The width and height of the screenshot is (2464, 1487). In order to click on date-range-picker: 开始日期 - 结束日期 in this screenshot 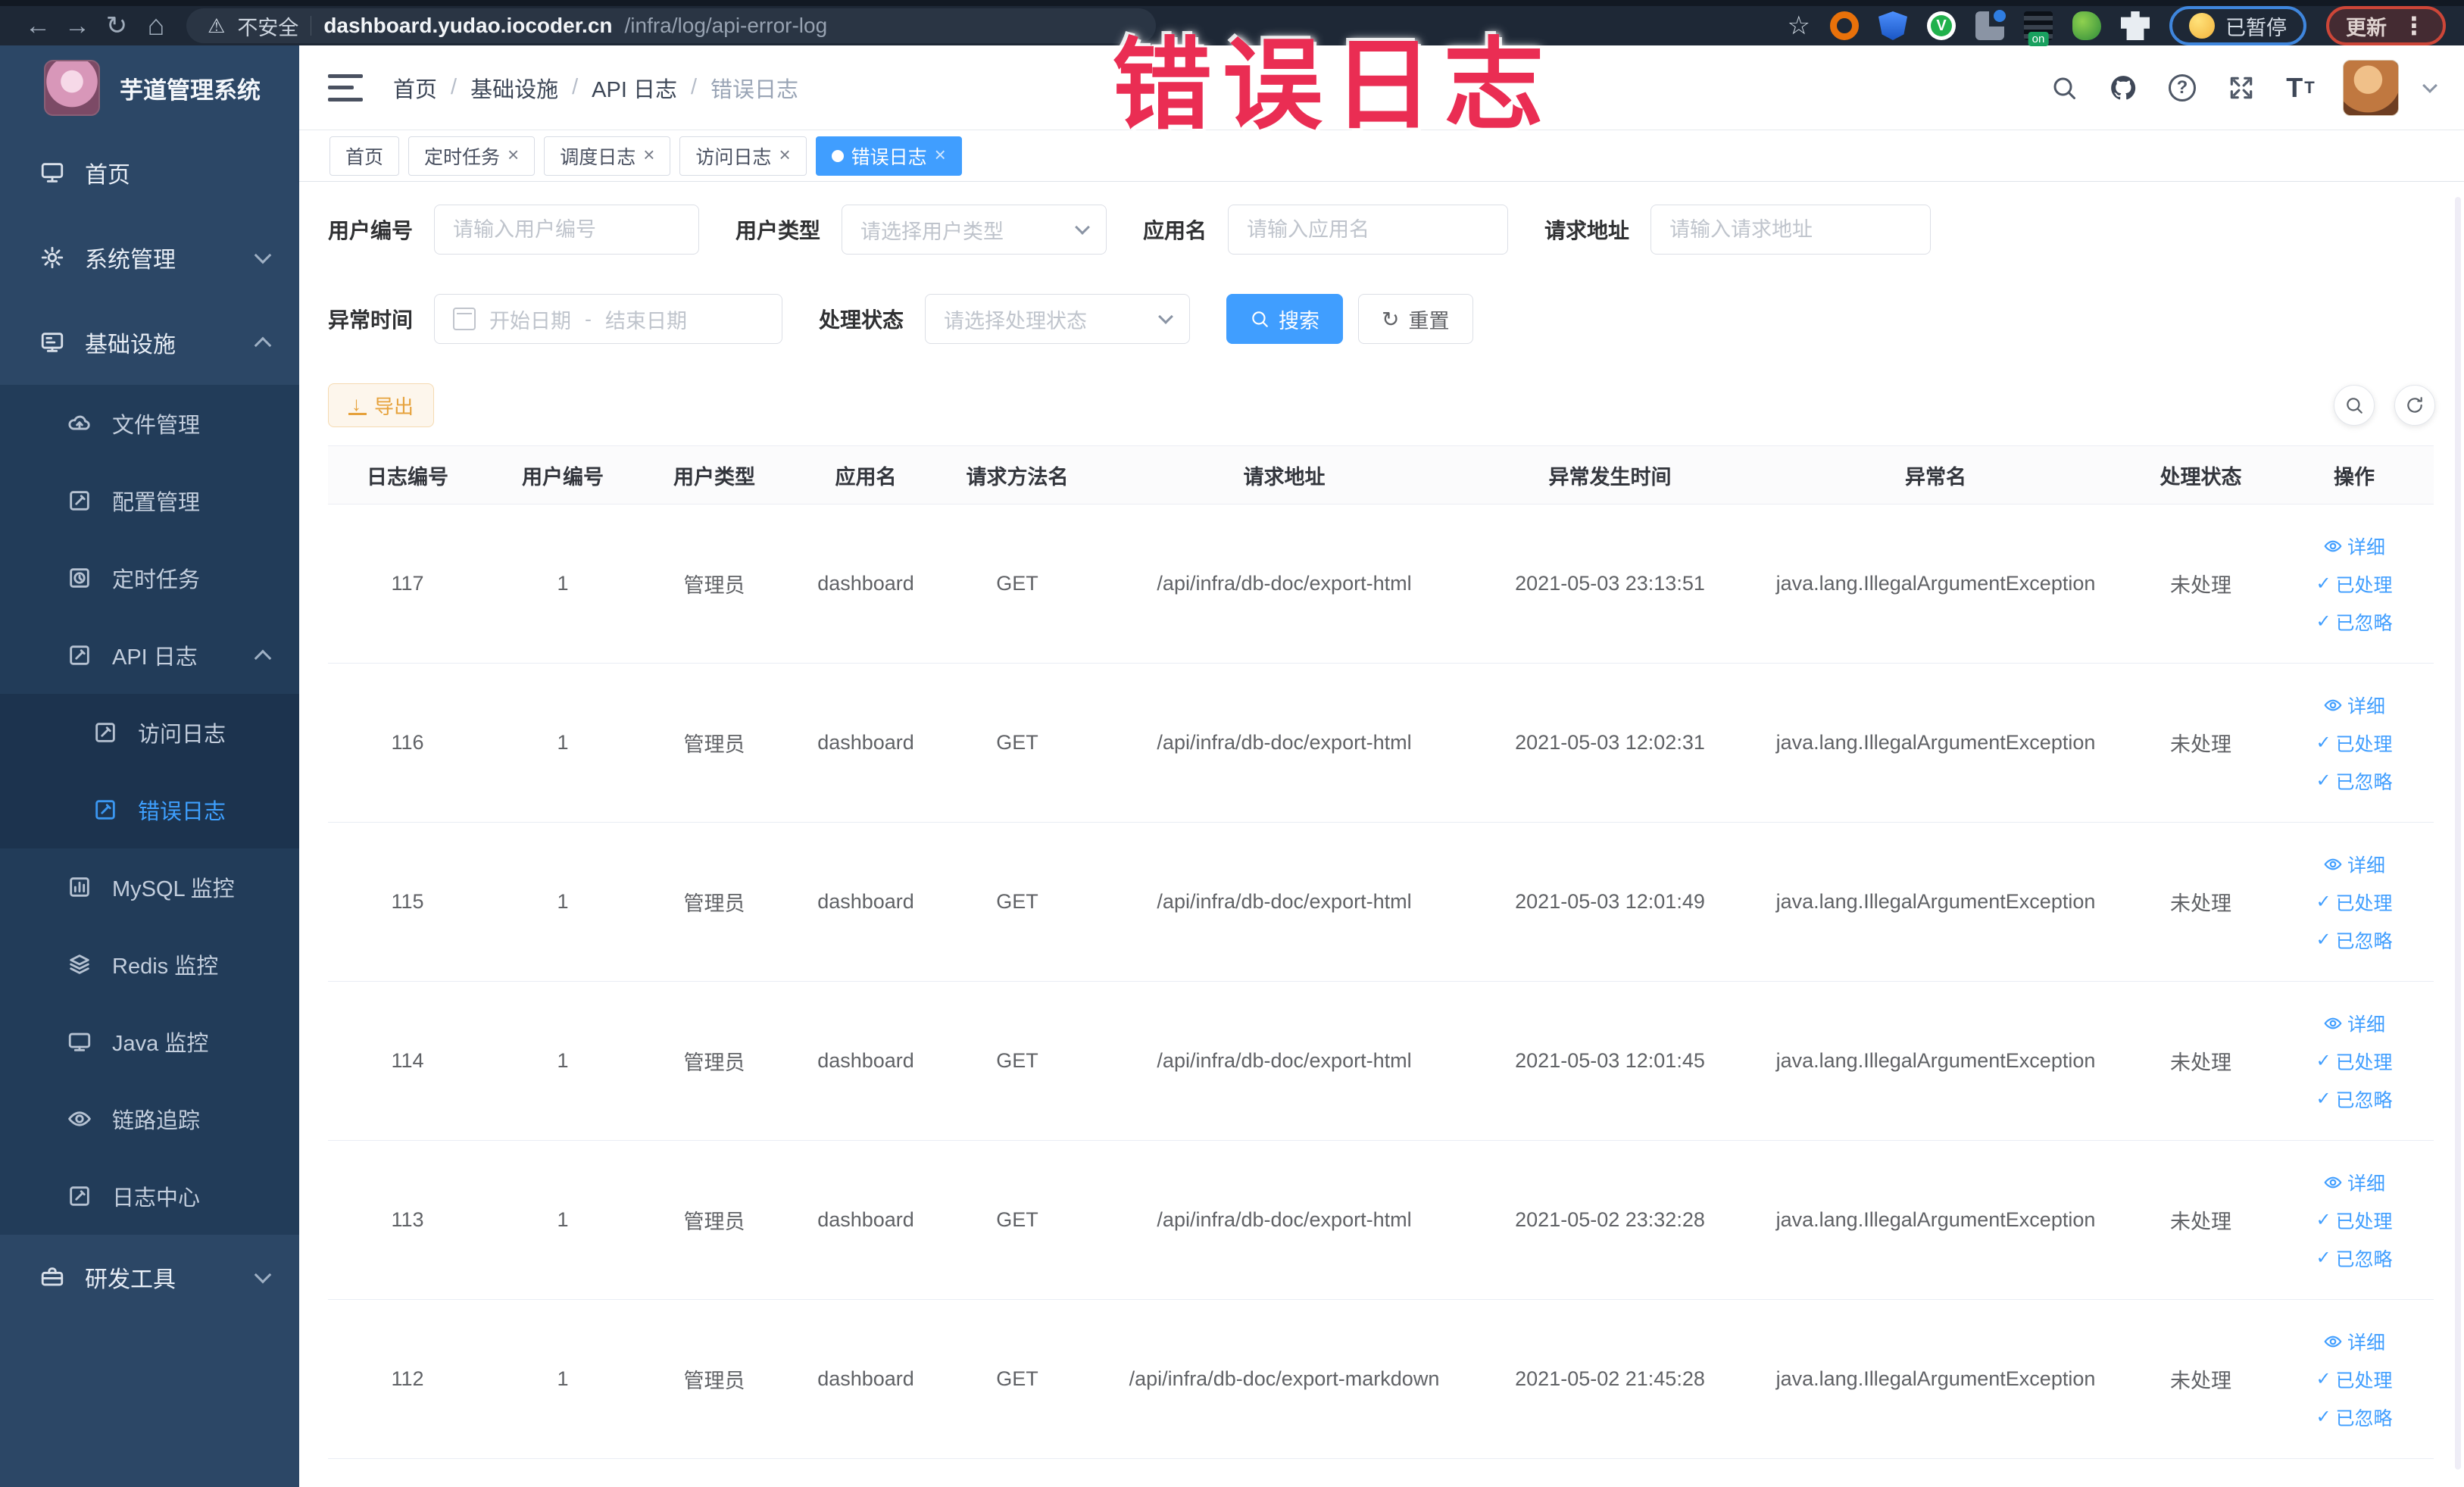, I will do `click(608, 319)`.